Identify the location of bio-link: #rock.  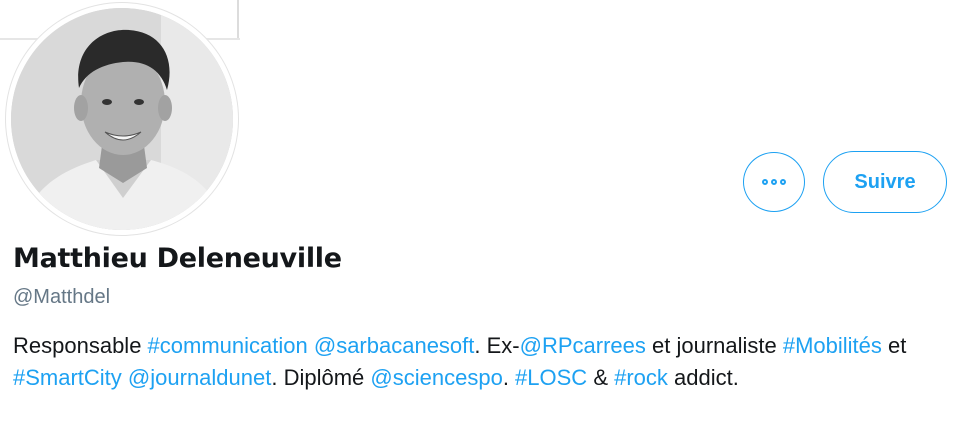
(641, 377).